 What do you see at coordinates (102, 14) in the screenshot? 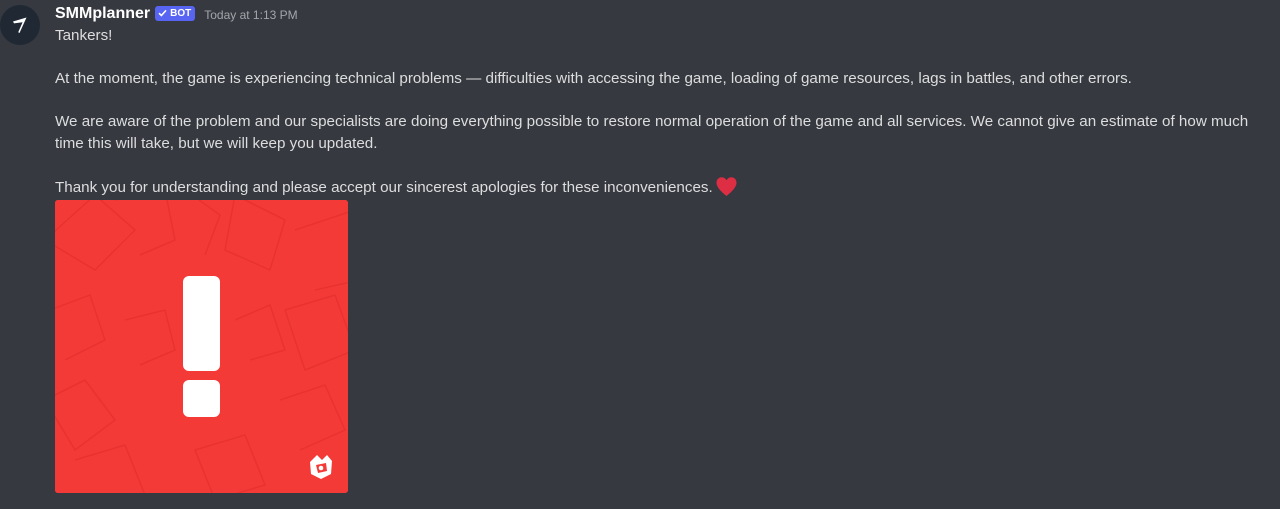
I see `author-username: SMMplanner` at bounding box center [102, 14].